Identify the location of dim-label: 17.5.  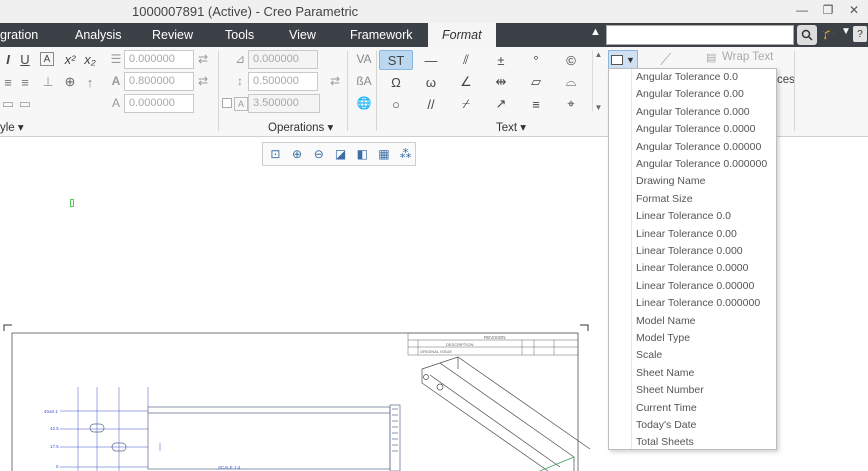
(54, 446).